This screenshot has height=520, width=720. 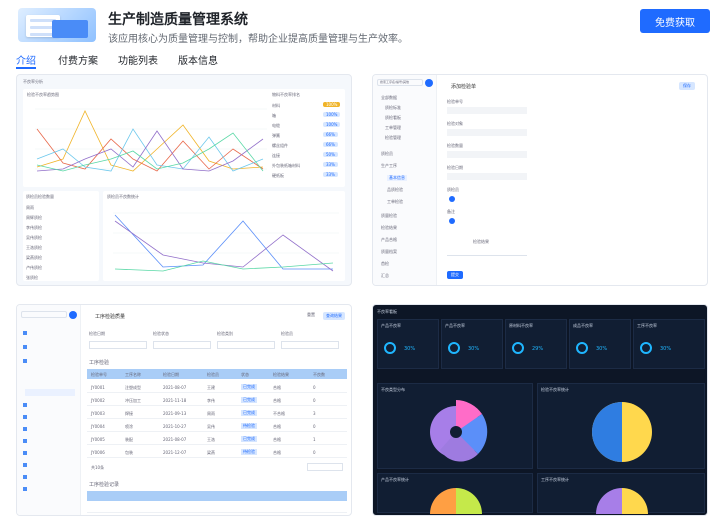 What do you see at coordinates (400, 82) in the screenshot?
I see `search-input: 搜索工序名/编号/其他` at bounding box center [400, 82].